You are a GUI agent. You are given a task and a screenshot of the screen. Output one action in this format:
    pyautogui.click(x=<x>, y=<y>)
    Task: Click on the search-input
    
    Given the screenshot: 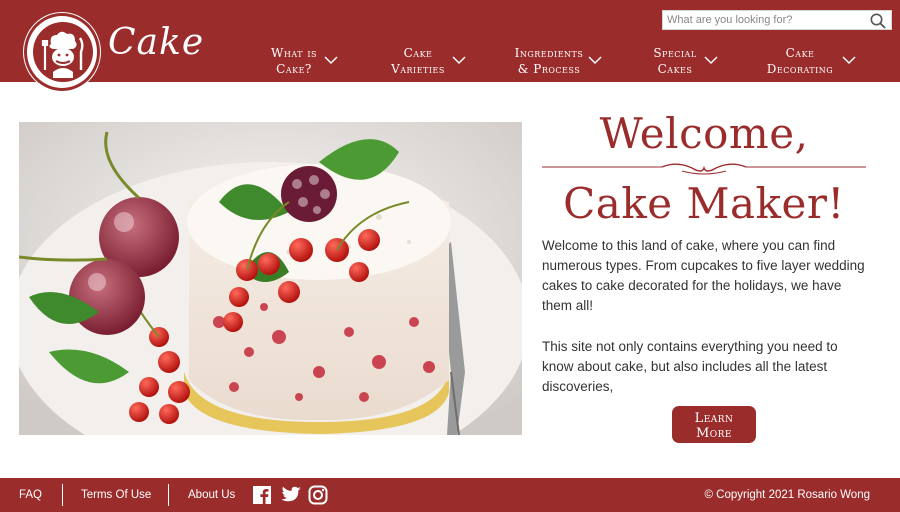 What is the action you would take?
    pyautogui.click(x=762, y=20)
    